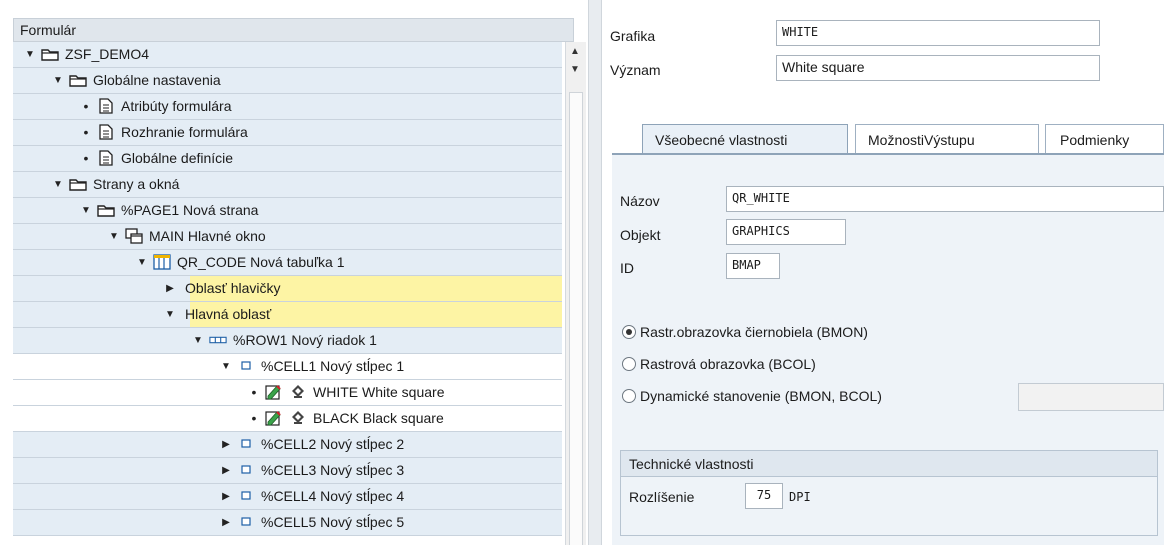 Image resolution: width=1164 pixels, height=545 pixels. I want to click on tree-node-rozhranie-formulara: • Rozhranie formulára, so click(287, 133).